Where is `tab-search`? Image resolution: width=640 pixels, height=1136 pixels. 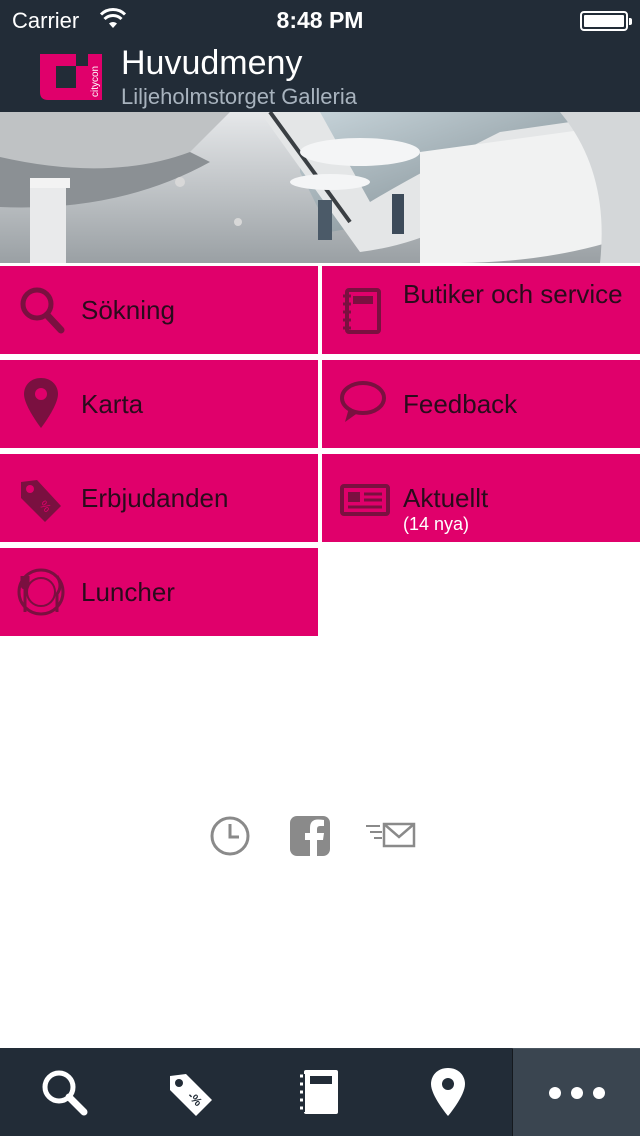 tab-search is located at coordinates (64, 1092).